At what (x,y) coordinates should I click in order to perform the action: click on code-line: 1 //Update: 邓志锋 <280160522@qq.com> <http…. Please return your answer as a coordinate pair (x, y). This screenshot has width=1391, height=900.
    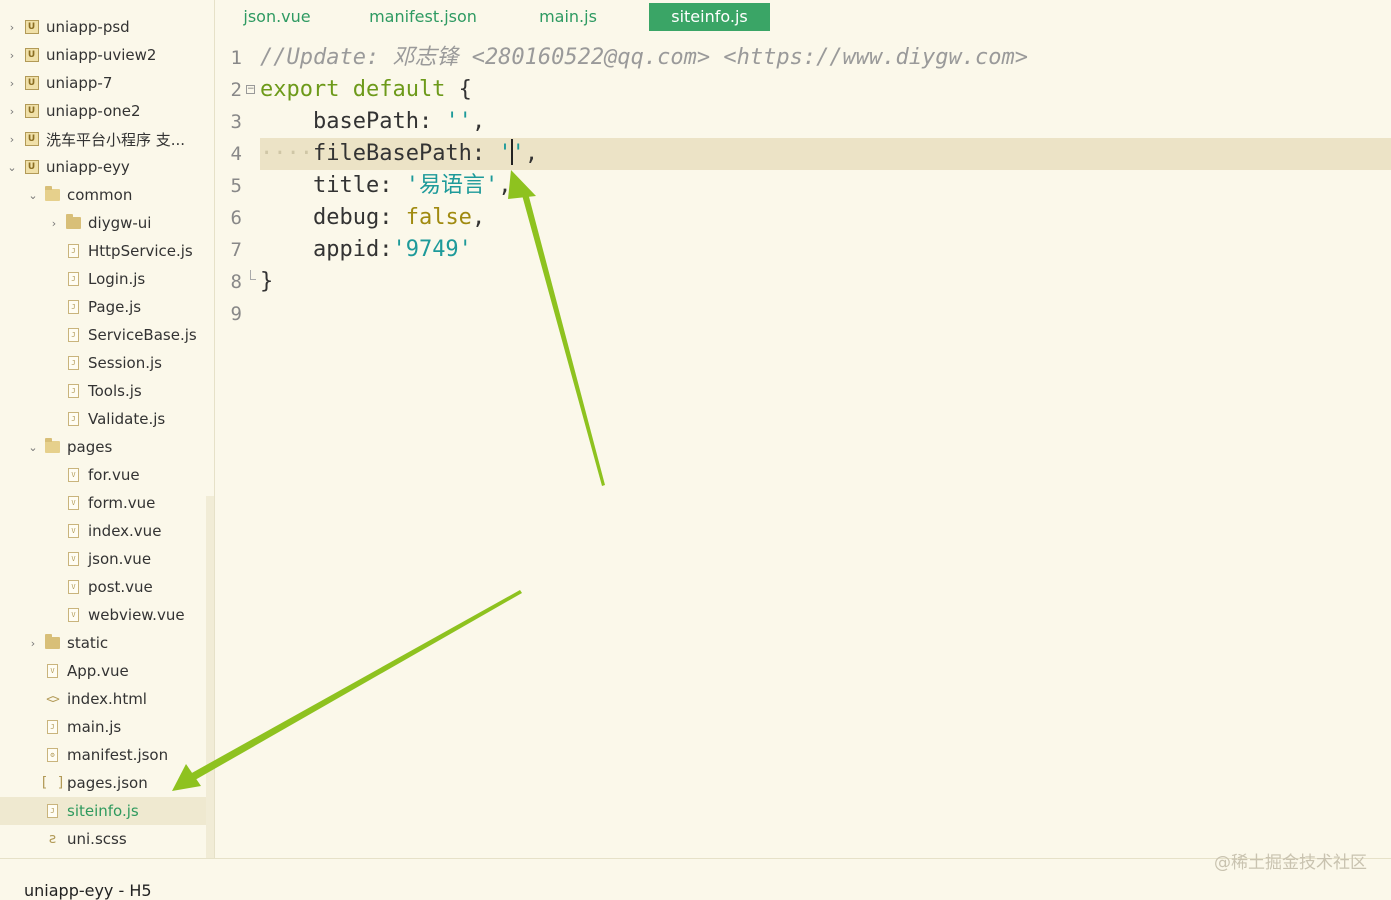
    Looking at the image, I should click on (803, 58).